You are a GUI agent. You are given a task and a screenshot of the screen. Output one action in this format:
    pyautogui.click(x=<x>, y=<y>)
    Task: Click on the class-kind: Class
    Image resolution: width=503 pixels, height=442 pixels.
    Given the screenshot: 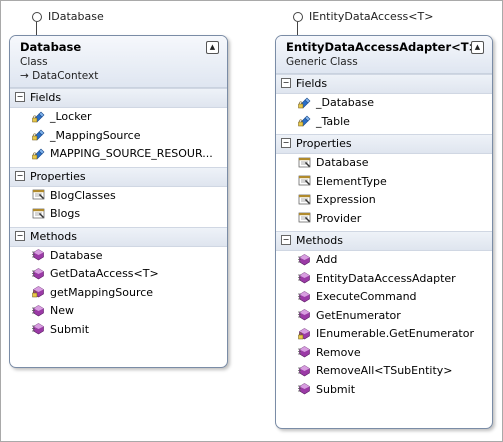 What is the action you would take?
    pyautogui.click(x=34, y=62)
    